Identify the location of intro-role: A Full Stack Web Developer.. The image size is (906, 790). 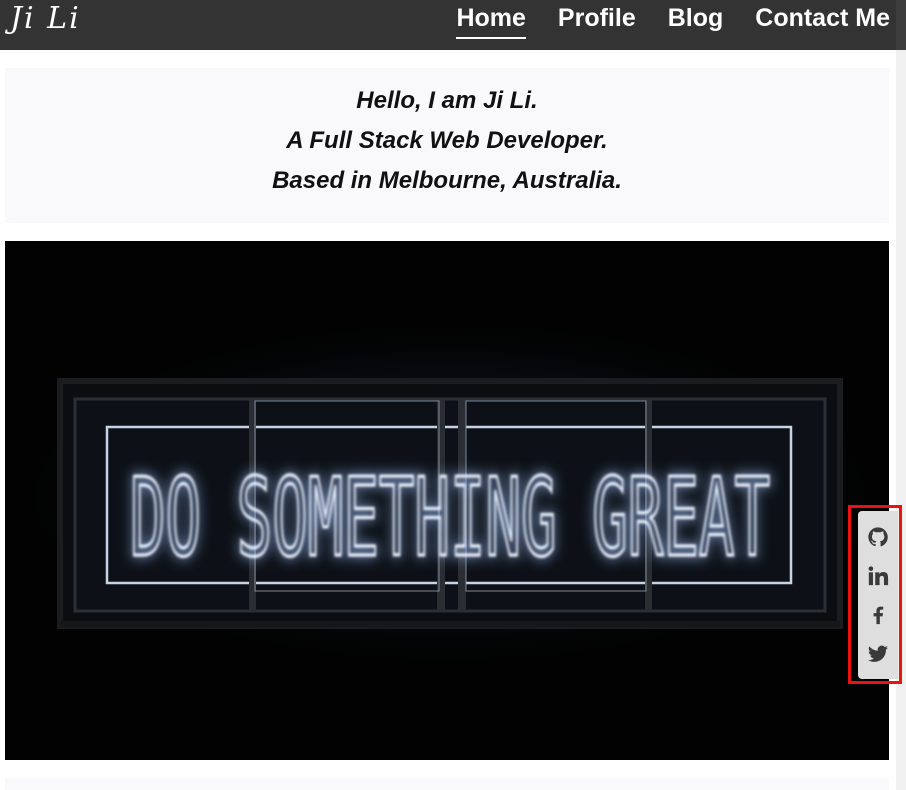
(447, 140).